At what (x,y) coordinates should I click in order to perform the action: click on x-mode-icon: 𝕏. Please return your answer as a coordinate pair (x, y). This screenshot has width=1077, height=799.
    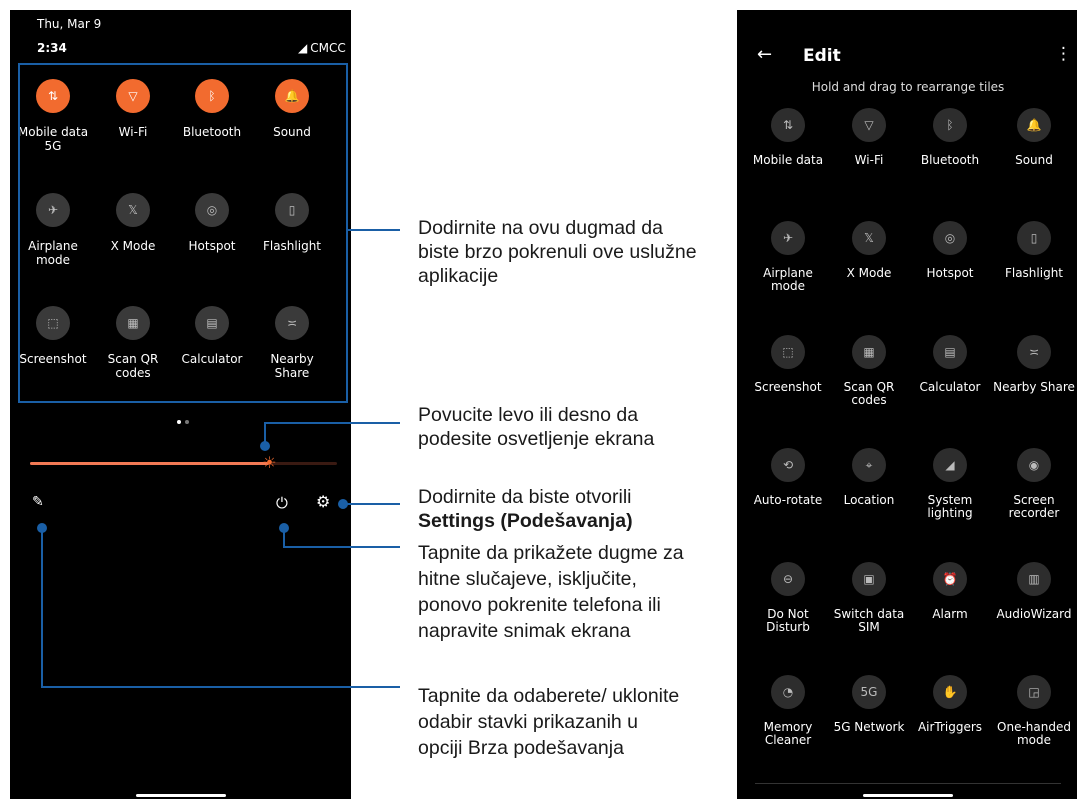
    Looking at the image, I should click on (869, 238).